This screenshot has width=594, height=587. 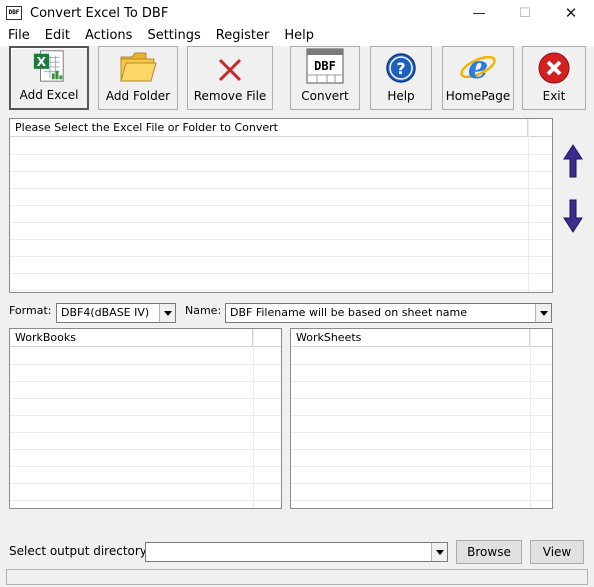 I want to click on status-bar, so click(x=297, y=577).